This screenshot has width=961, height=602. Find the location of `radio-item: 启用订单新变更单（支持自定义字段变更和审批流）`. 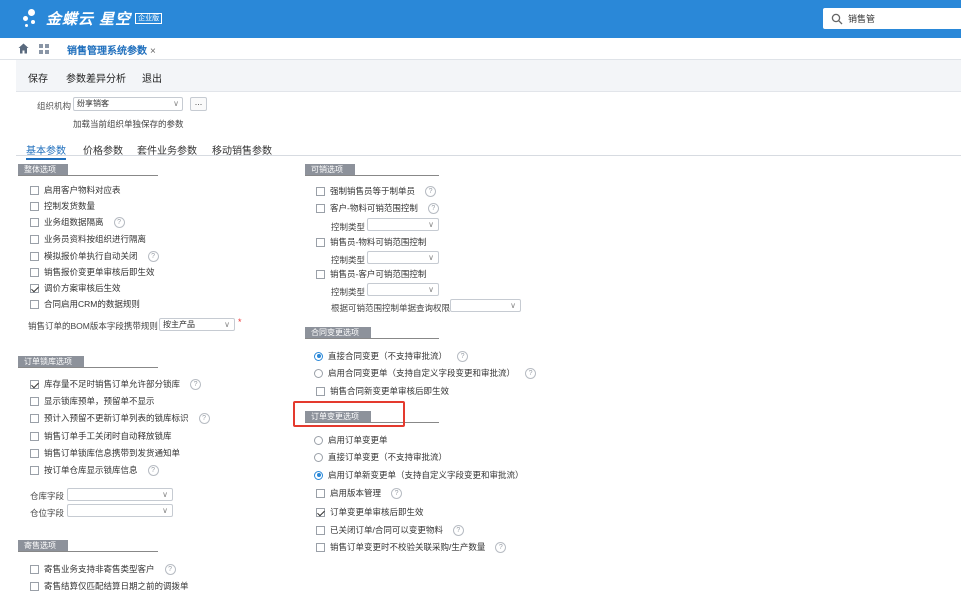

radio-item: 启用订单新变更单（支持自定义字段变更和审批流） is located at coordinates (419, 475).